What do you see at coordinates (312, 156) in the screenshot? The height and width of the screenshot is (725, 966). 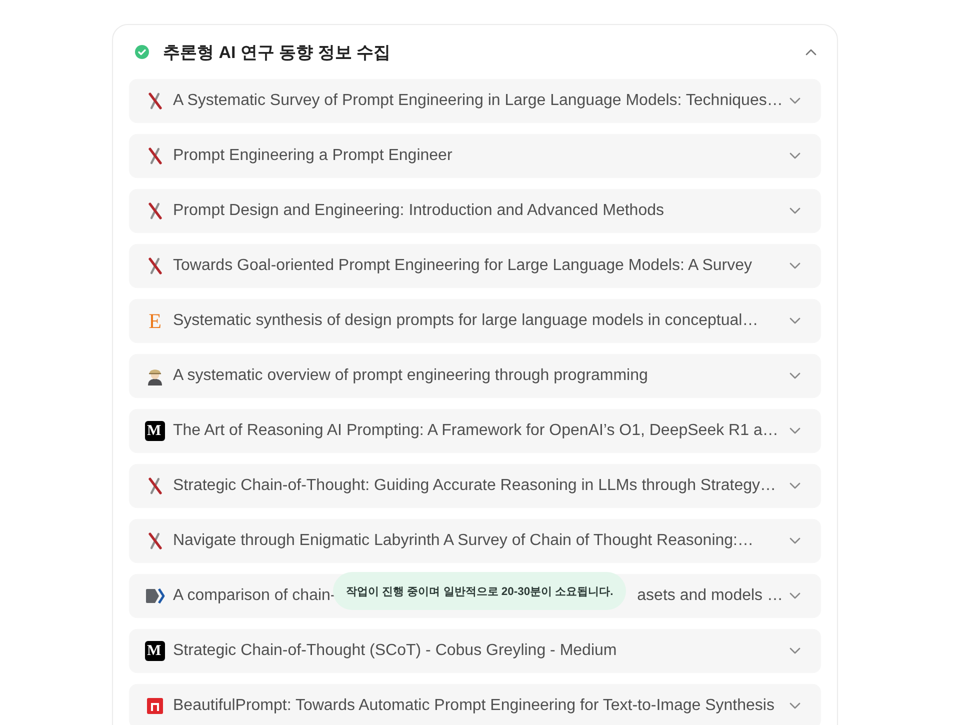 I see `source-title: Prompt Engineering a Prompt Engineer` at bounding box center [312, 156].